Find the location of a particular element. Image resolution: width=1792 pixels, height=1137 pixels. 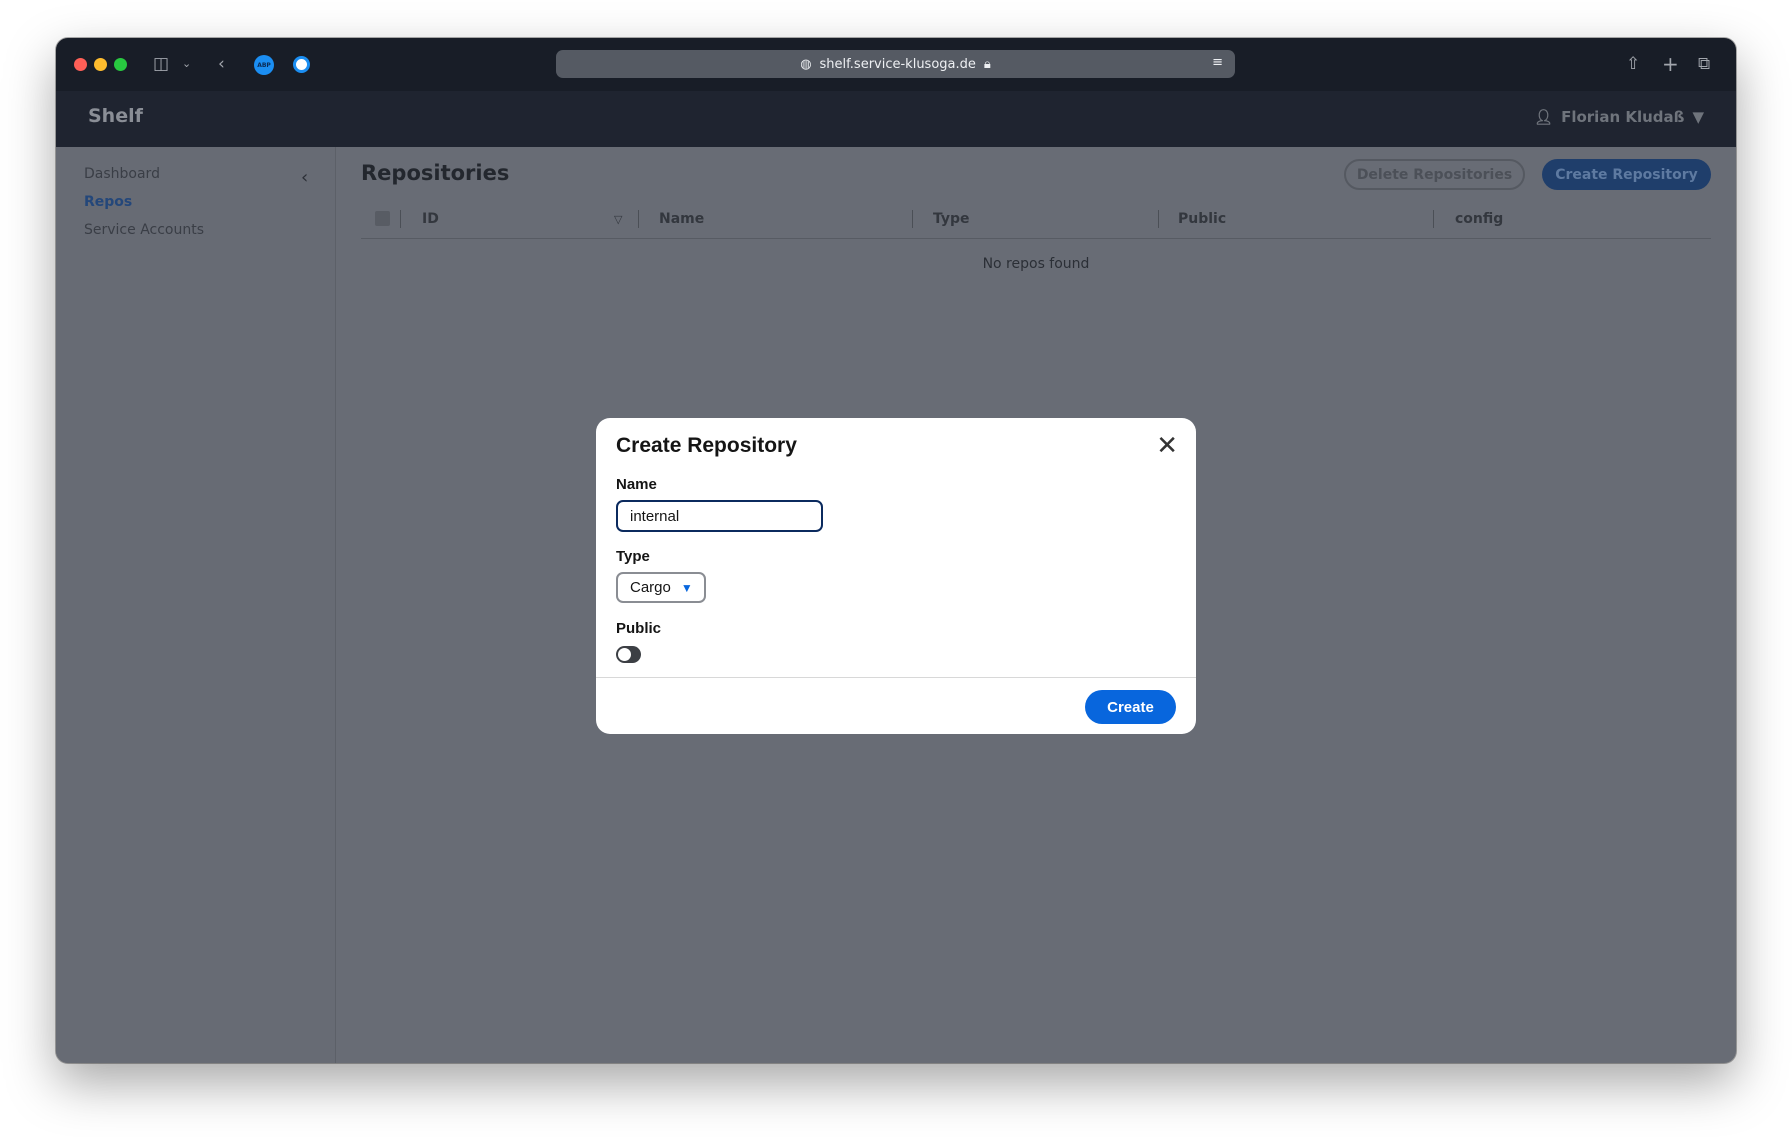

dialog-footer-divider is located at coordinates (896, 677).